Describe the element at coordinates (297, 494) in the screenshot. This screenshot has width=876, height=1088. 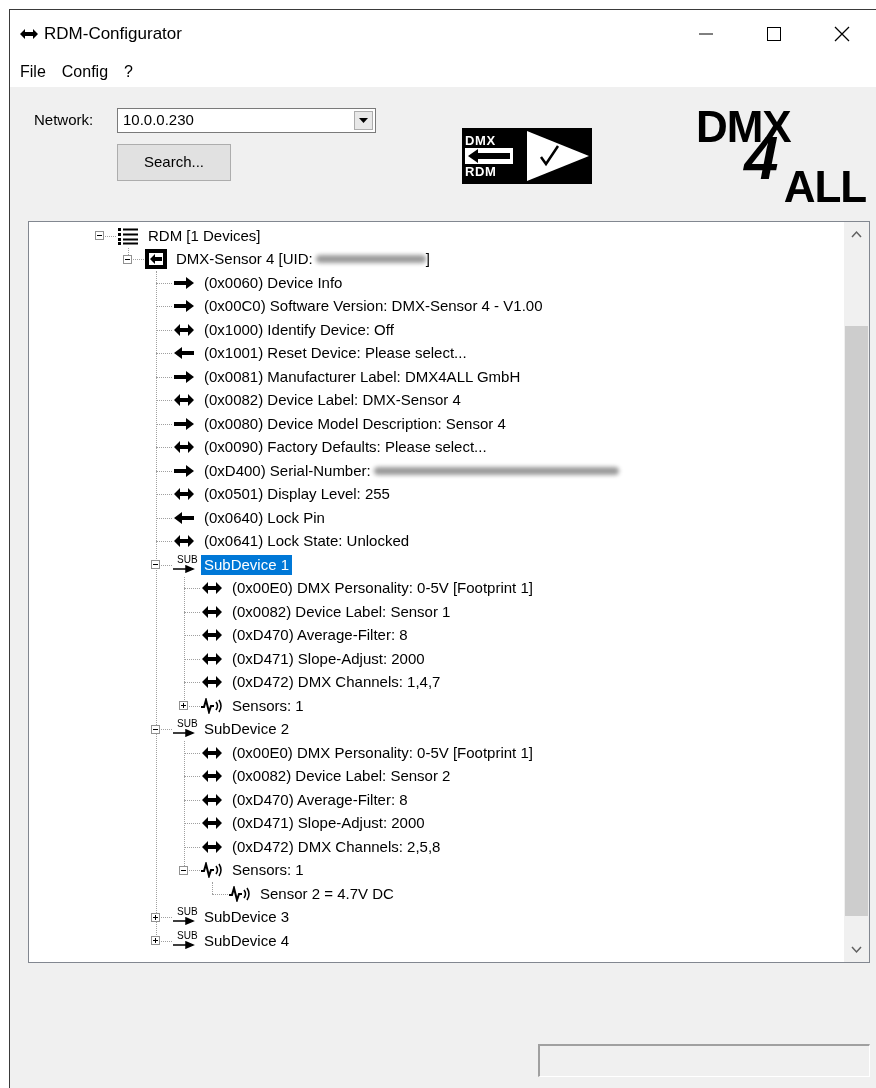
I see `tree-item: (0x0501) Display Level: 255` at that location.